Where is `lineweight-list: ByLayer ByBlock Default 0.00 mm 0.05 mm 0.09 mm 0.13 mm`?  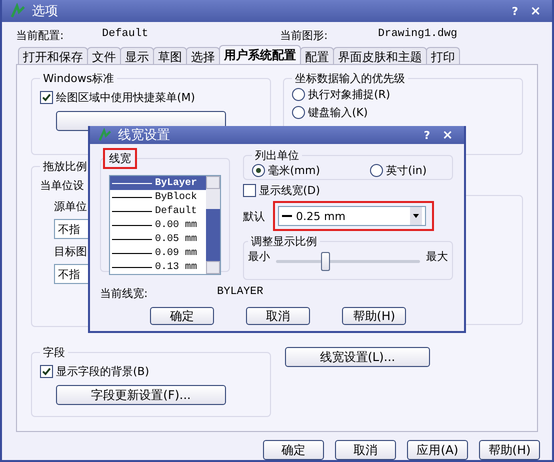
lineweight-list: ByLayer ByBlock Default 0.00 mm 0.05 mm 0.09 mm 0.13 mm is located at coordinates (165, 225).